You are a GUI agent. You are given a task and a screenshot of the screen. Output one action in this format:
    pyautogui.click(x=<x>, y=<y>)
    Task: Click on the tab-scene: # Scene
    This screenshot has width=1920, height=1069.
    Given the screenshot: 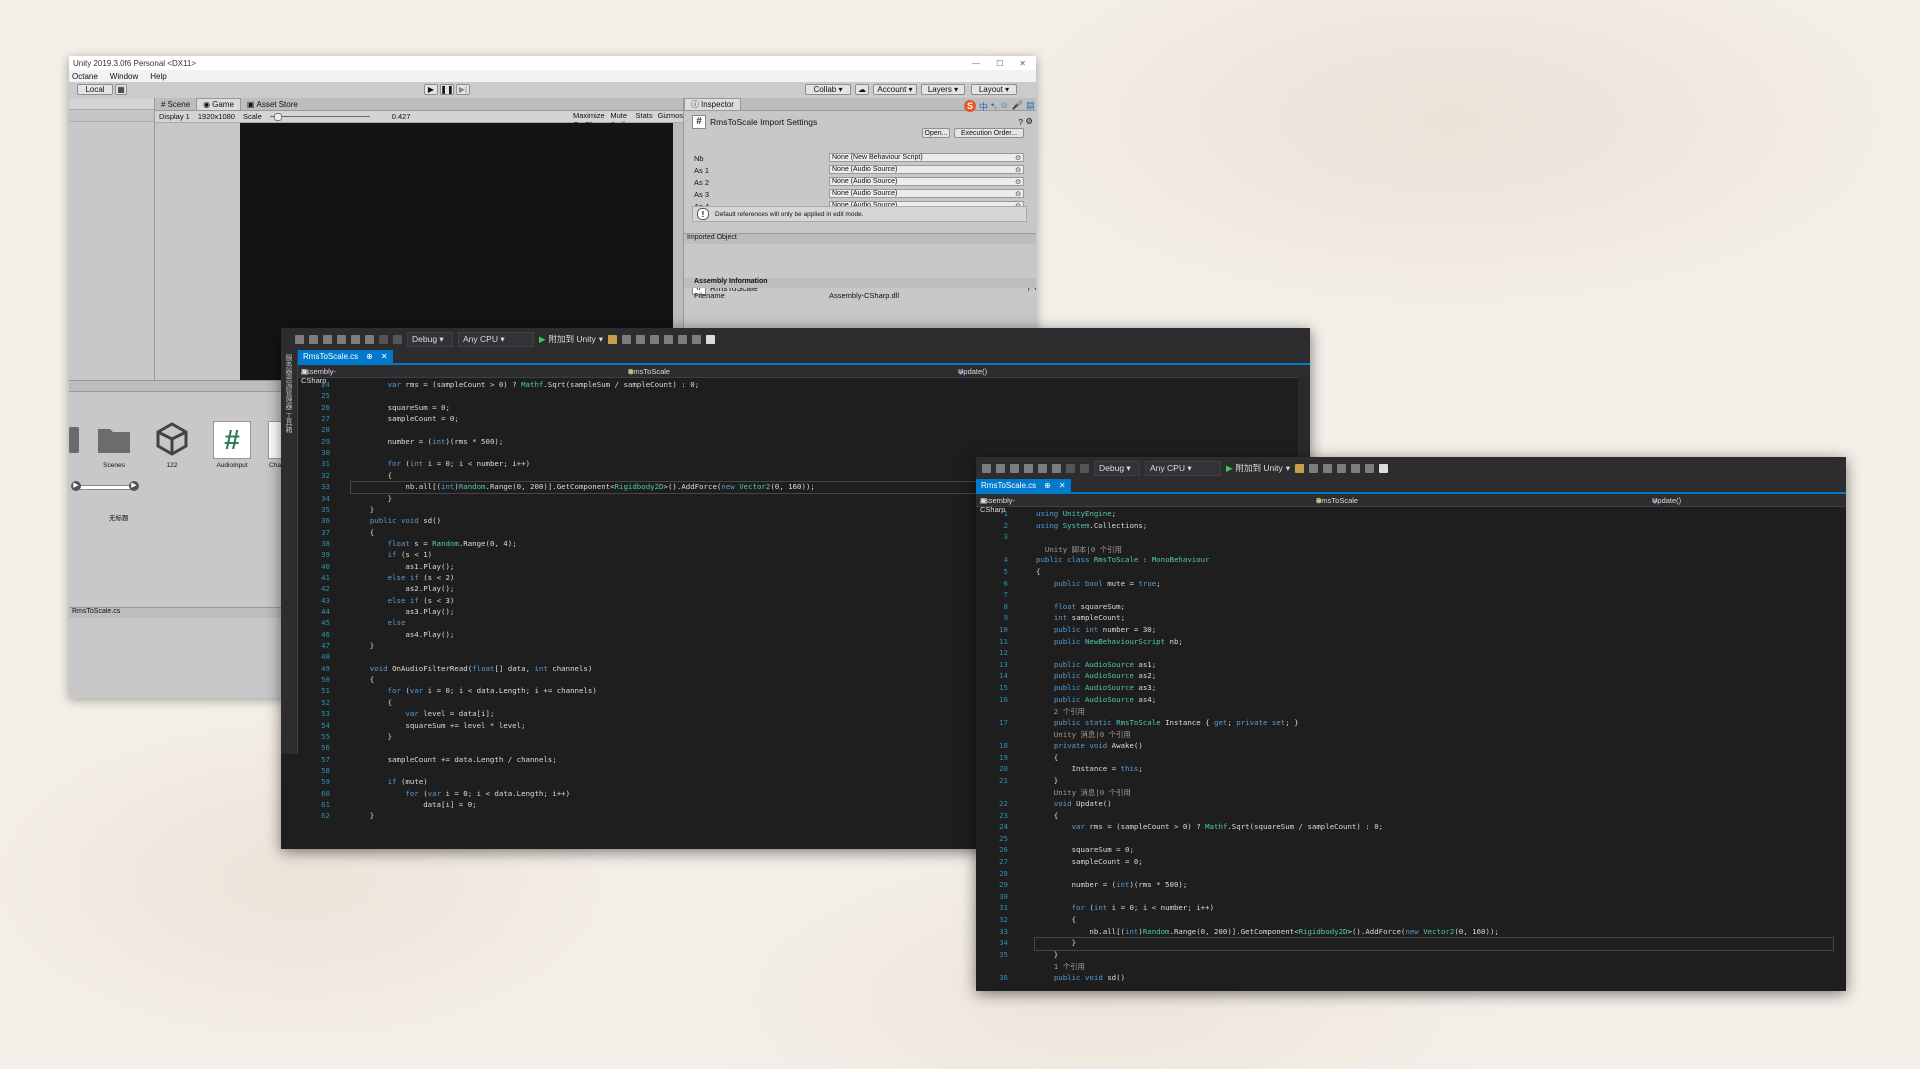 What is the action you would take?
    pyautogui.click(x=175, y=104)
    